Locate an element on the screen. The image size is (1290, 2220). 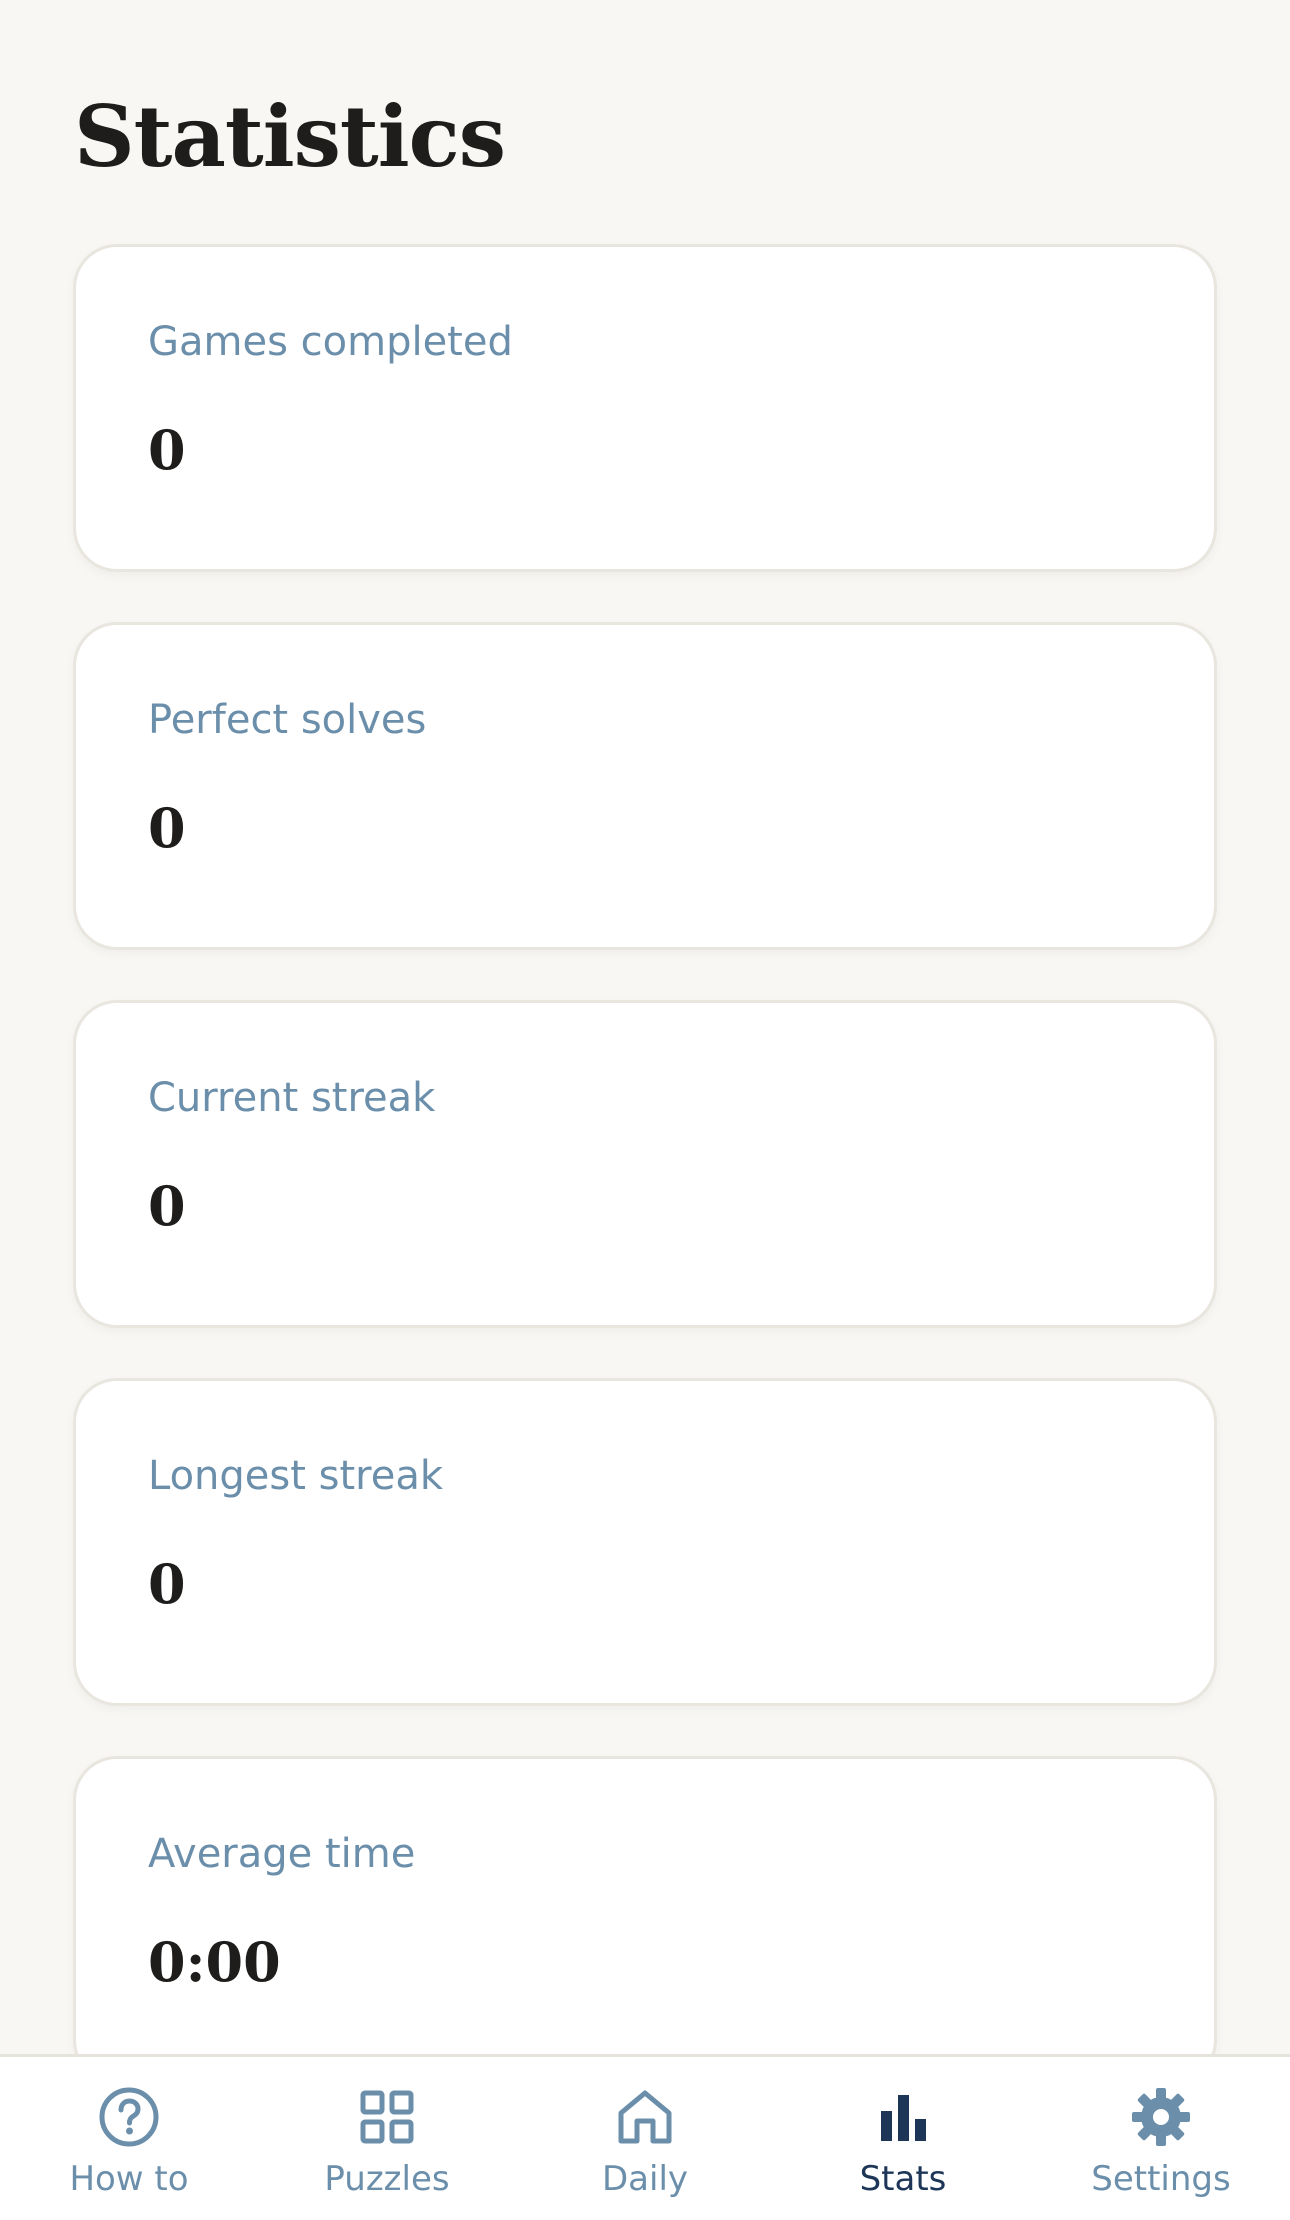
stat-label: Games completed is located at coordinates (330, 342).